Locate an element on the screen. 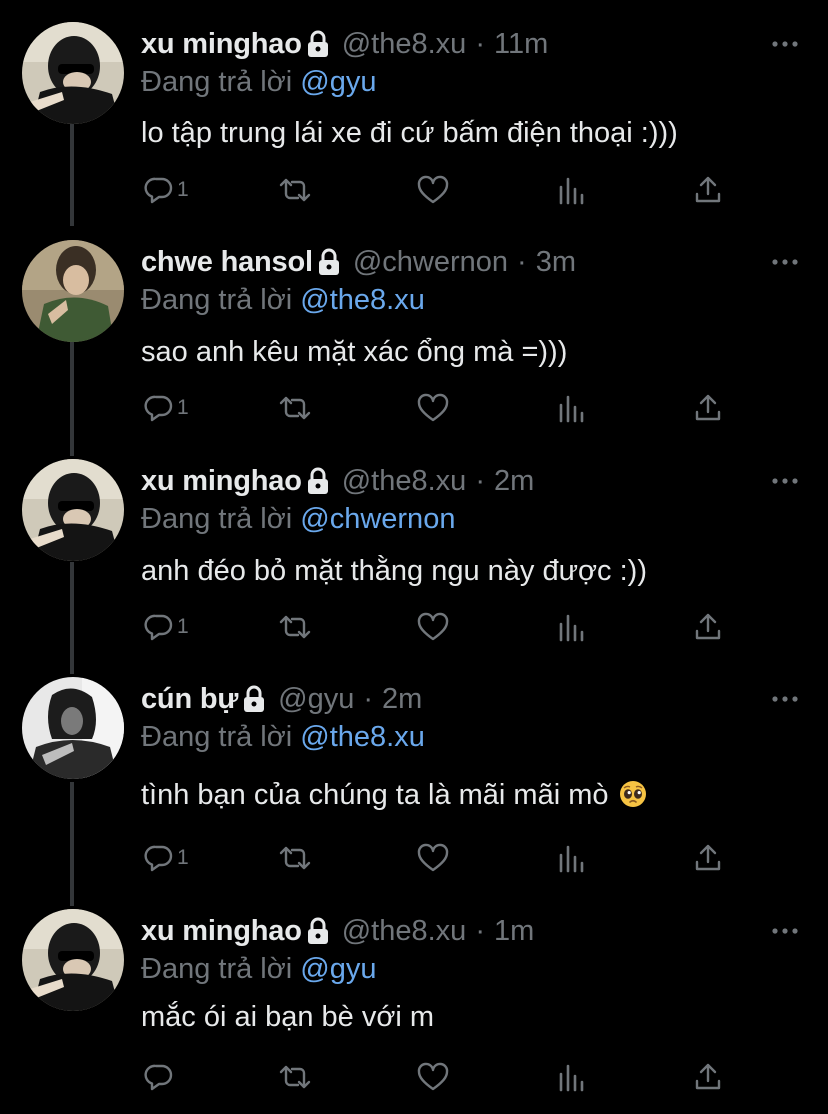 The height and width of the screenshot is (1114, 828). display-name: cún bự is located at coordinates (189, 699).